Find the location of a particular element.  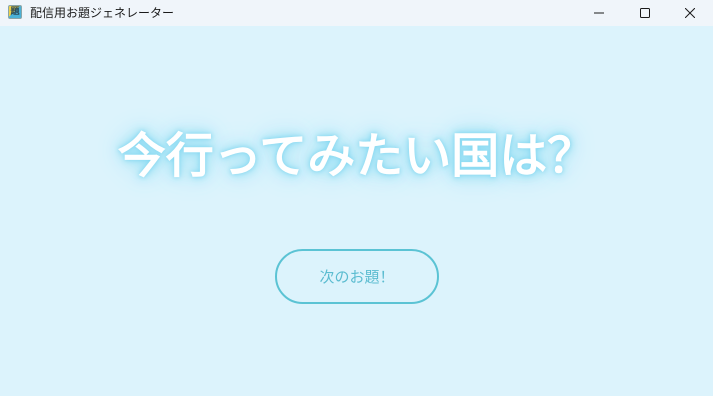

maximize-icon is located at coordinates (645, 13).